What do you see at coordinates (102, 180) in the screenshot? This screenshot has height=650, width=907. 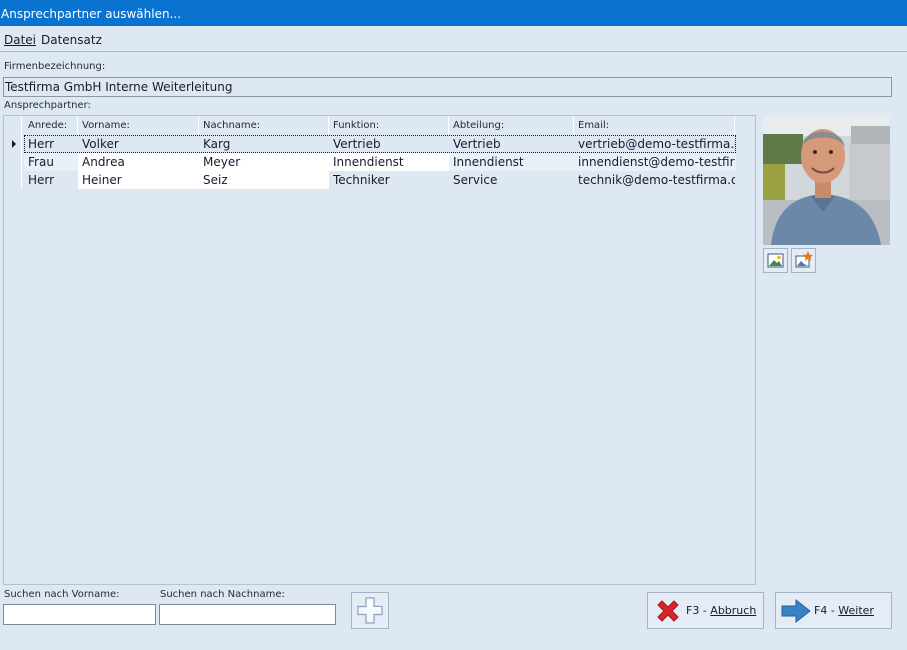 I see `cell-vorname: Heiner` at bounding box center [102, 180].